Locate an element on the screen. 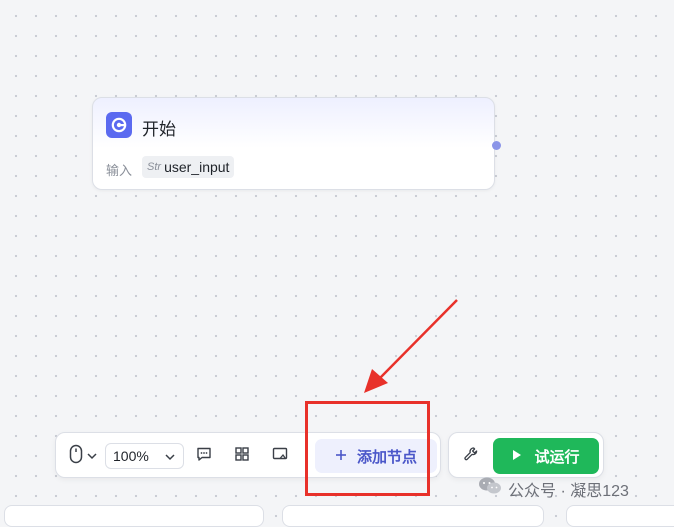 This screenshot has height=527, width=674. start-node-title: 开始 is located at coordinates (159, 129).